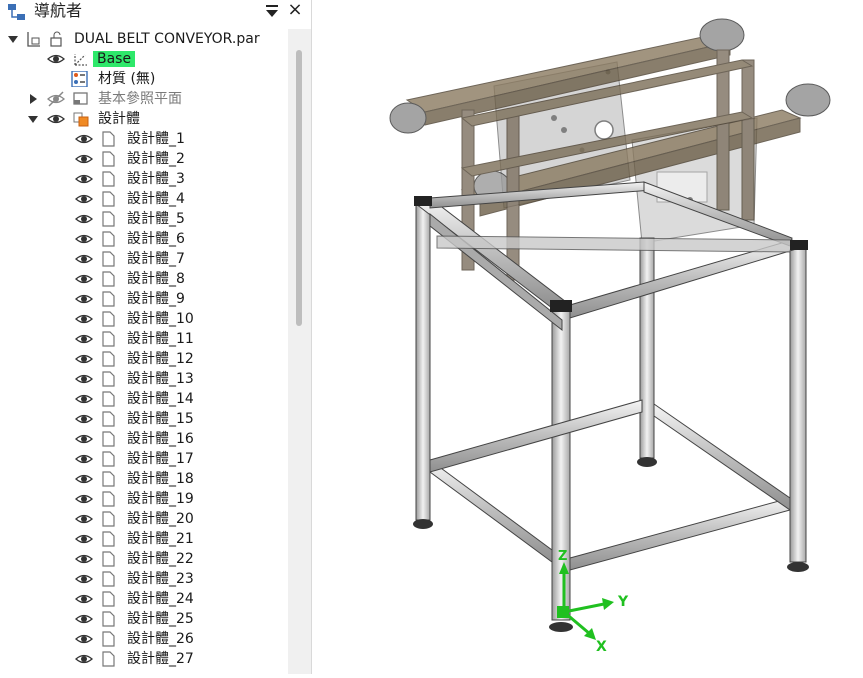  I want to click on navigator-icon, so click(16, 12).